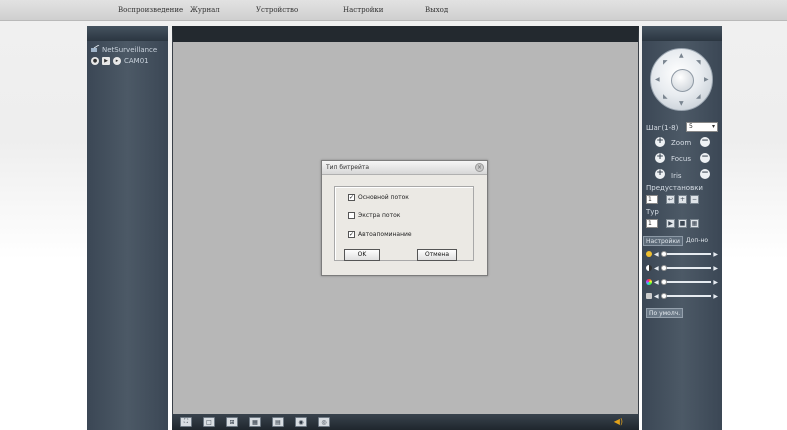 Image resolution: width=787 pixels, height=430 pixels. What do you see at coordinates (660, 174) in the screenshot?
I see `iris-open-button: +` at bounding box center [660, 174].